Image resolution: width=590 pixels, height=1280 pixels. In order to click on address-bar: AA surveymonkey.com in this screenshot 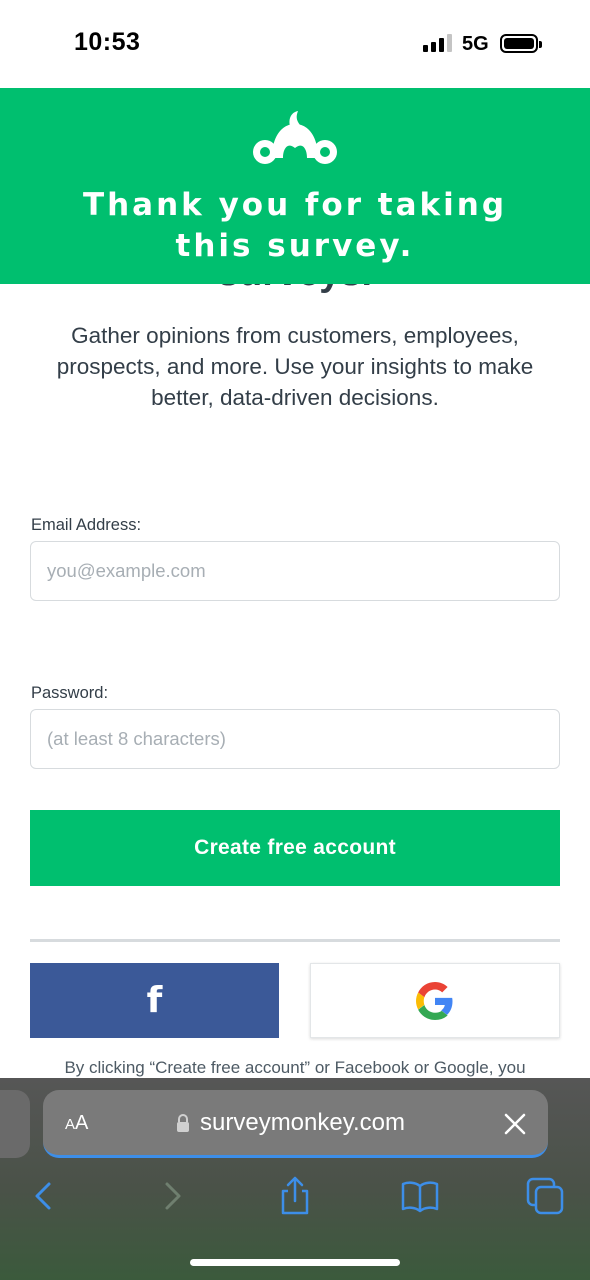, I will do `click(295, 1124)`.